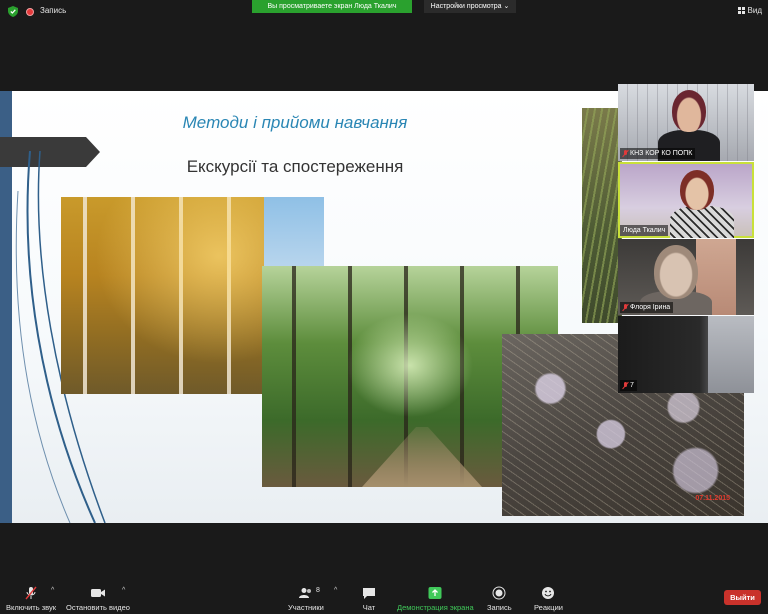 This screenshot has width=768, height=614. Describe the element at coordinates (295, 166) in the screenshot. I see `slide-subtitle: Екскурсії та спостереження` at that location.